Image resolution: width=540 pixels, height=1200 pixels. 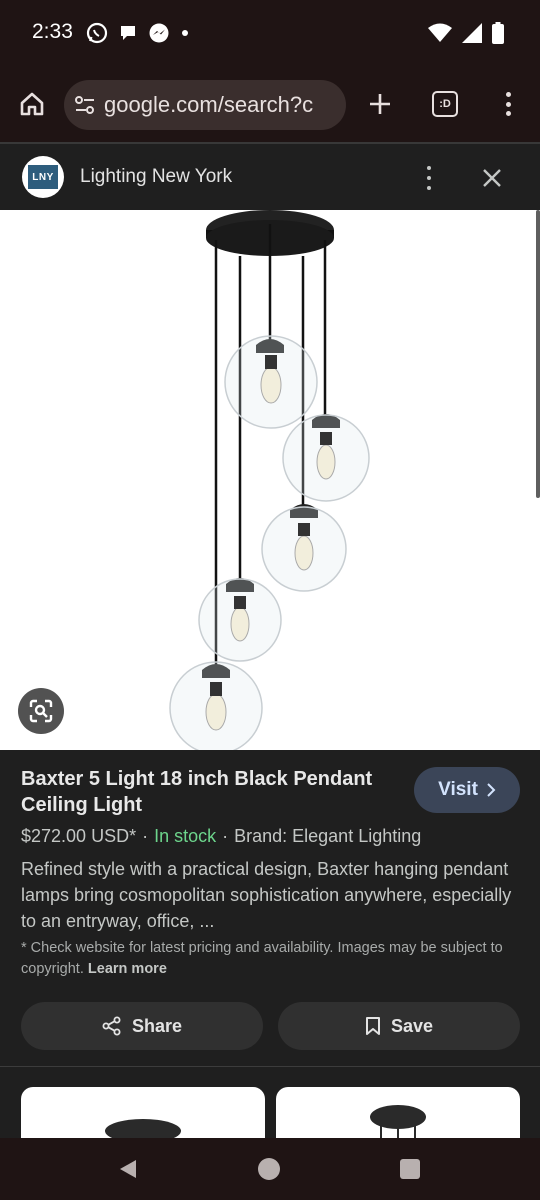 I want to click on brand: Brand: Elegant Lighting, so click(x=328, y=836).